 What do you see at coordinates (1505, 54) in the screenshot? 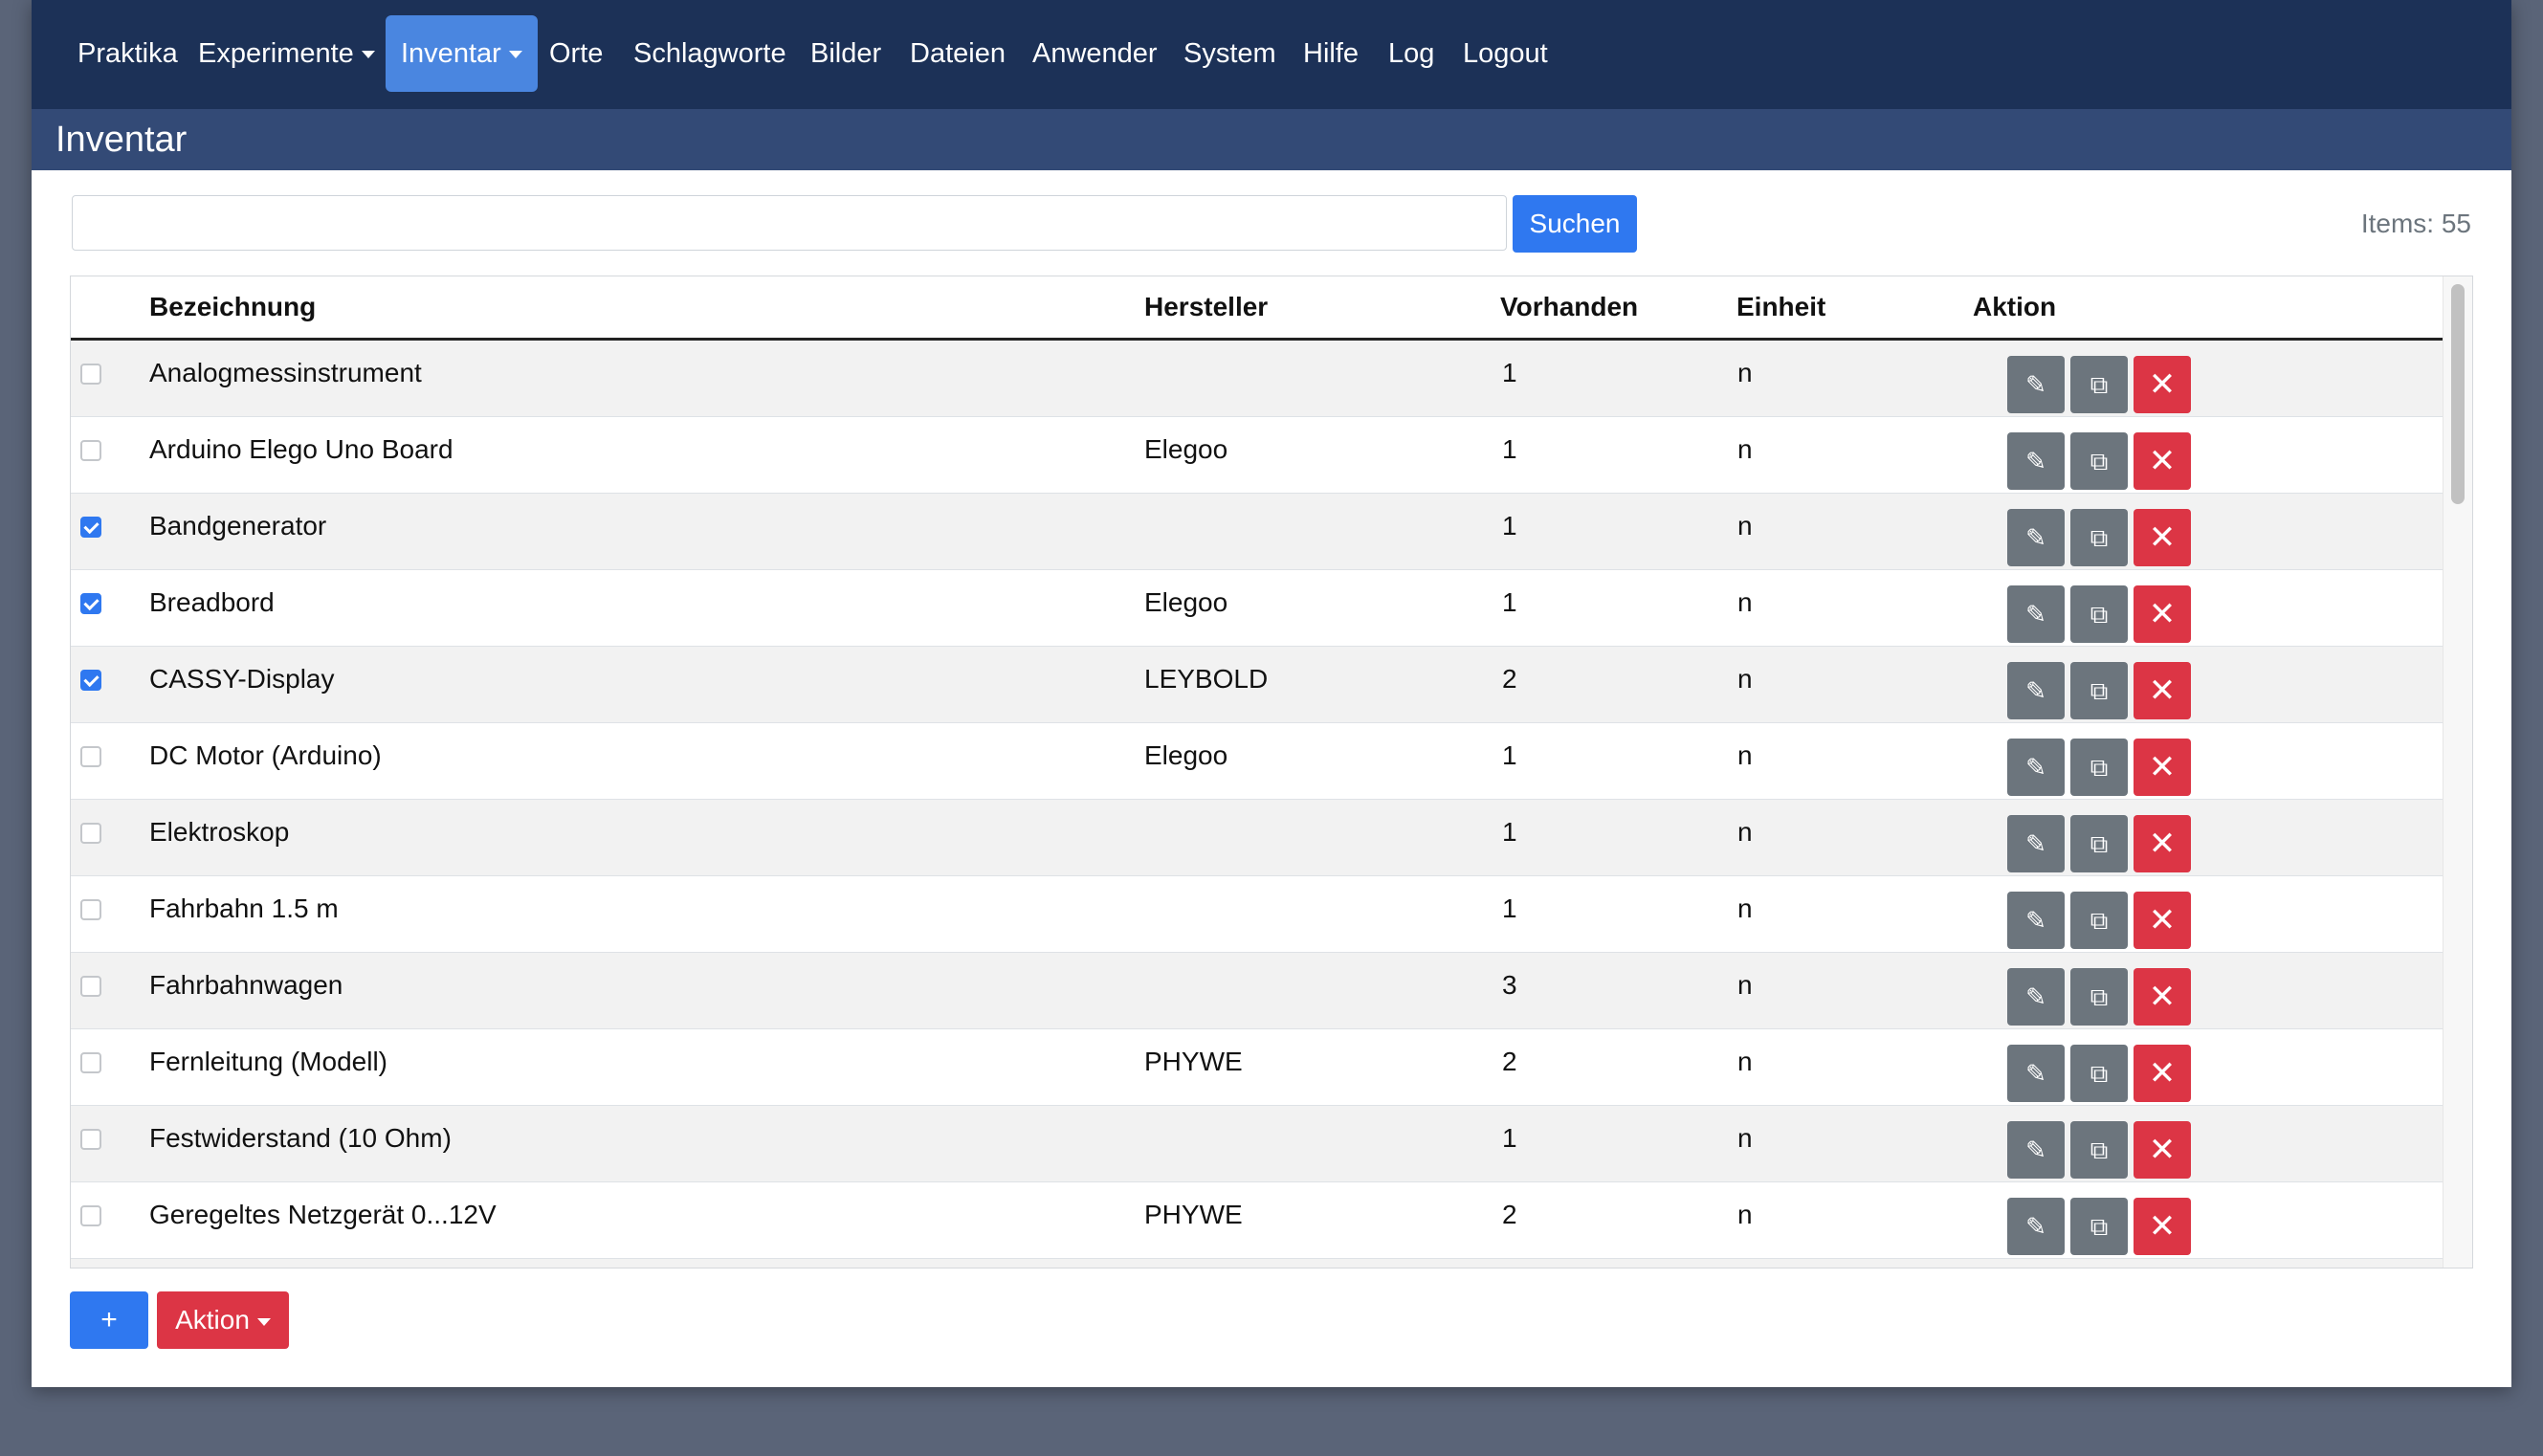
I see `nav-logout: Logout` at bounding box center [1505, 54].